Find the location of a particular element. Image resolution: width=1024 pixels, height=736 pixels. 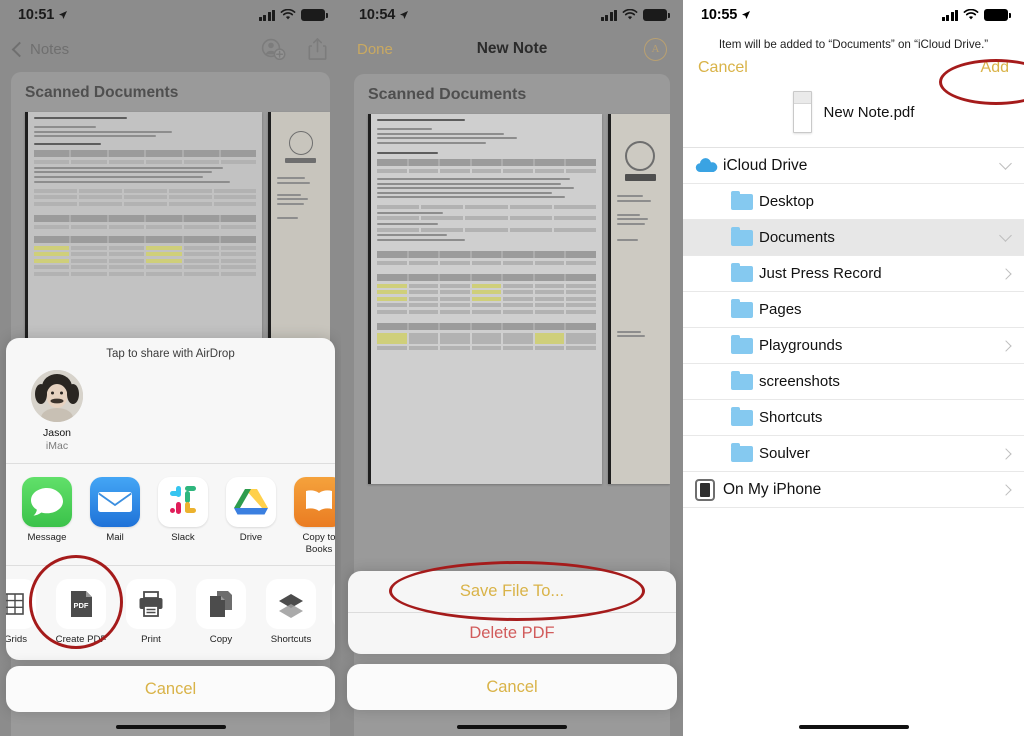

location-label: Soulver is located at coordinates (784, 453).